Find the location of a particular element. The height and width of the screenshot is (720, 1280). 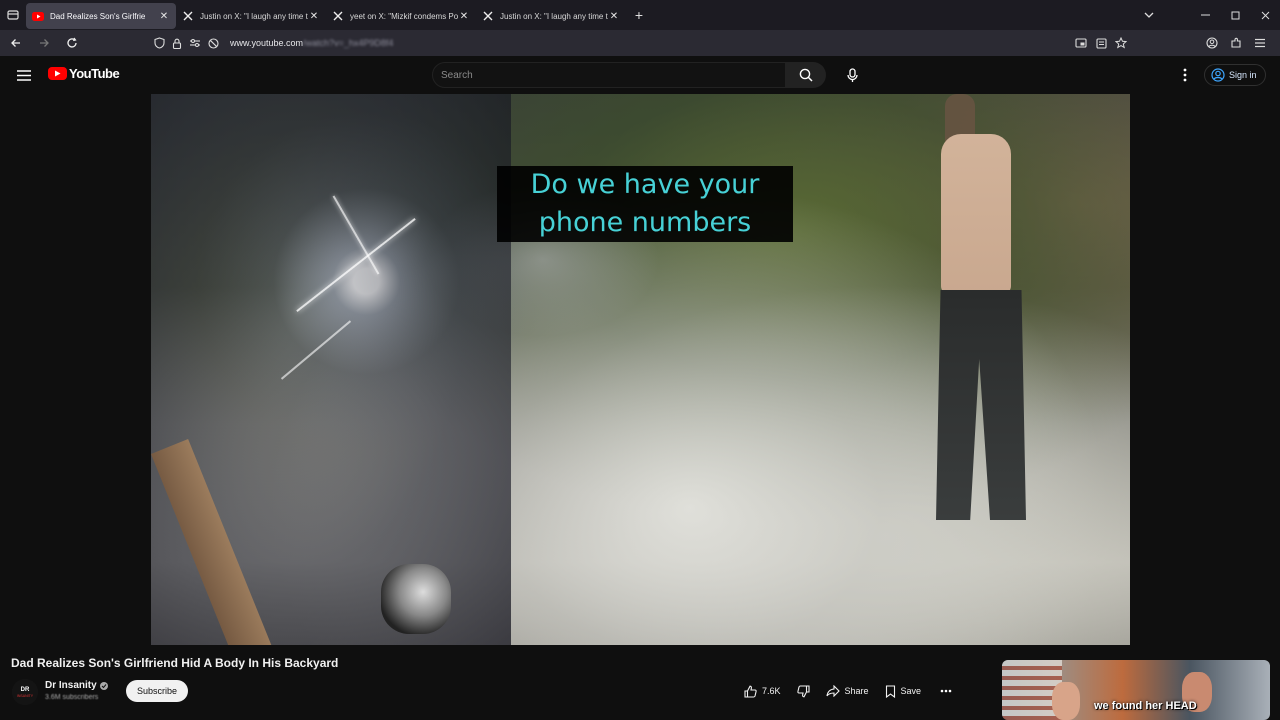

restore-icon is located at coordinates (1235, 15).